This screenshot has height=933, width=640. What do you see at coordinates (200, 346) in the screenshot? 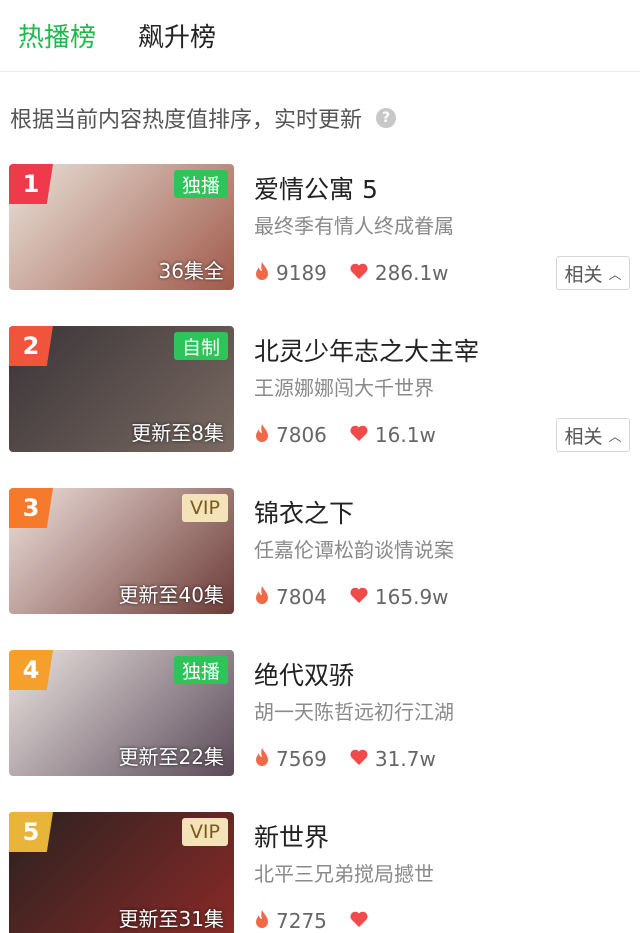
I see `content-tag: 自制` at bounding box center [200, 346].